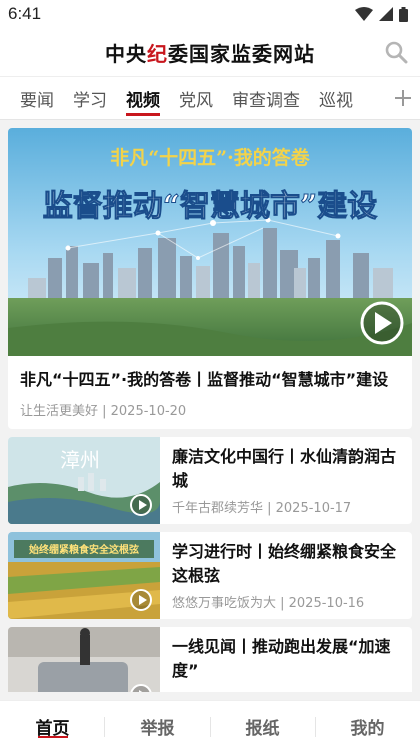 This screenshot has height=752, width=420. Describe the element at coordinates (84, 549) in the screenshot. I see `article-thumb-text: 始终绷紧粮食安全这根弦` at that location.